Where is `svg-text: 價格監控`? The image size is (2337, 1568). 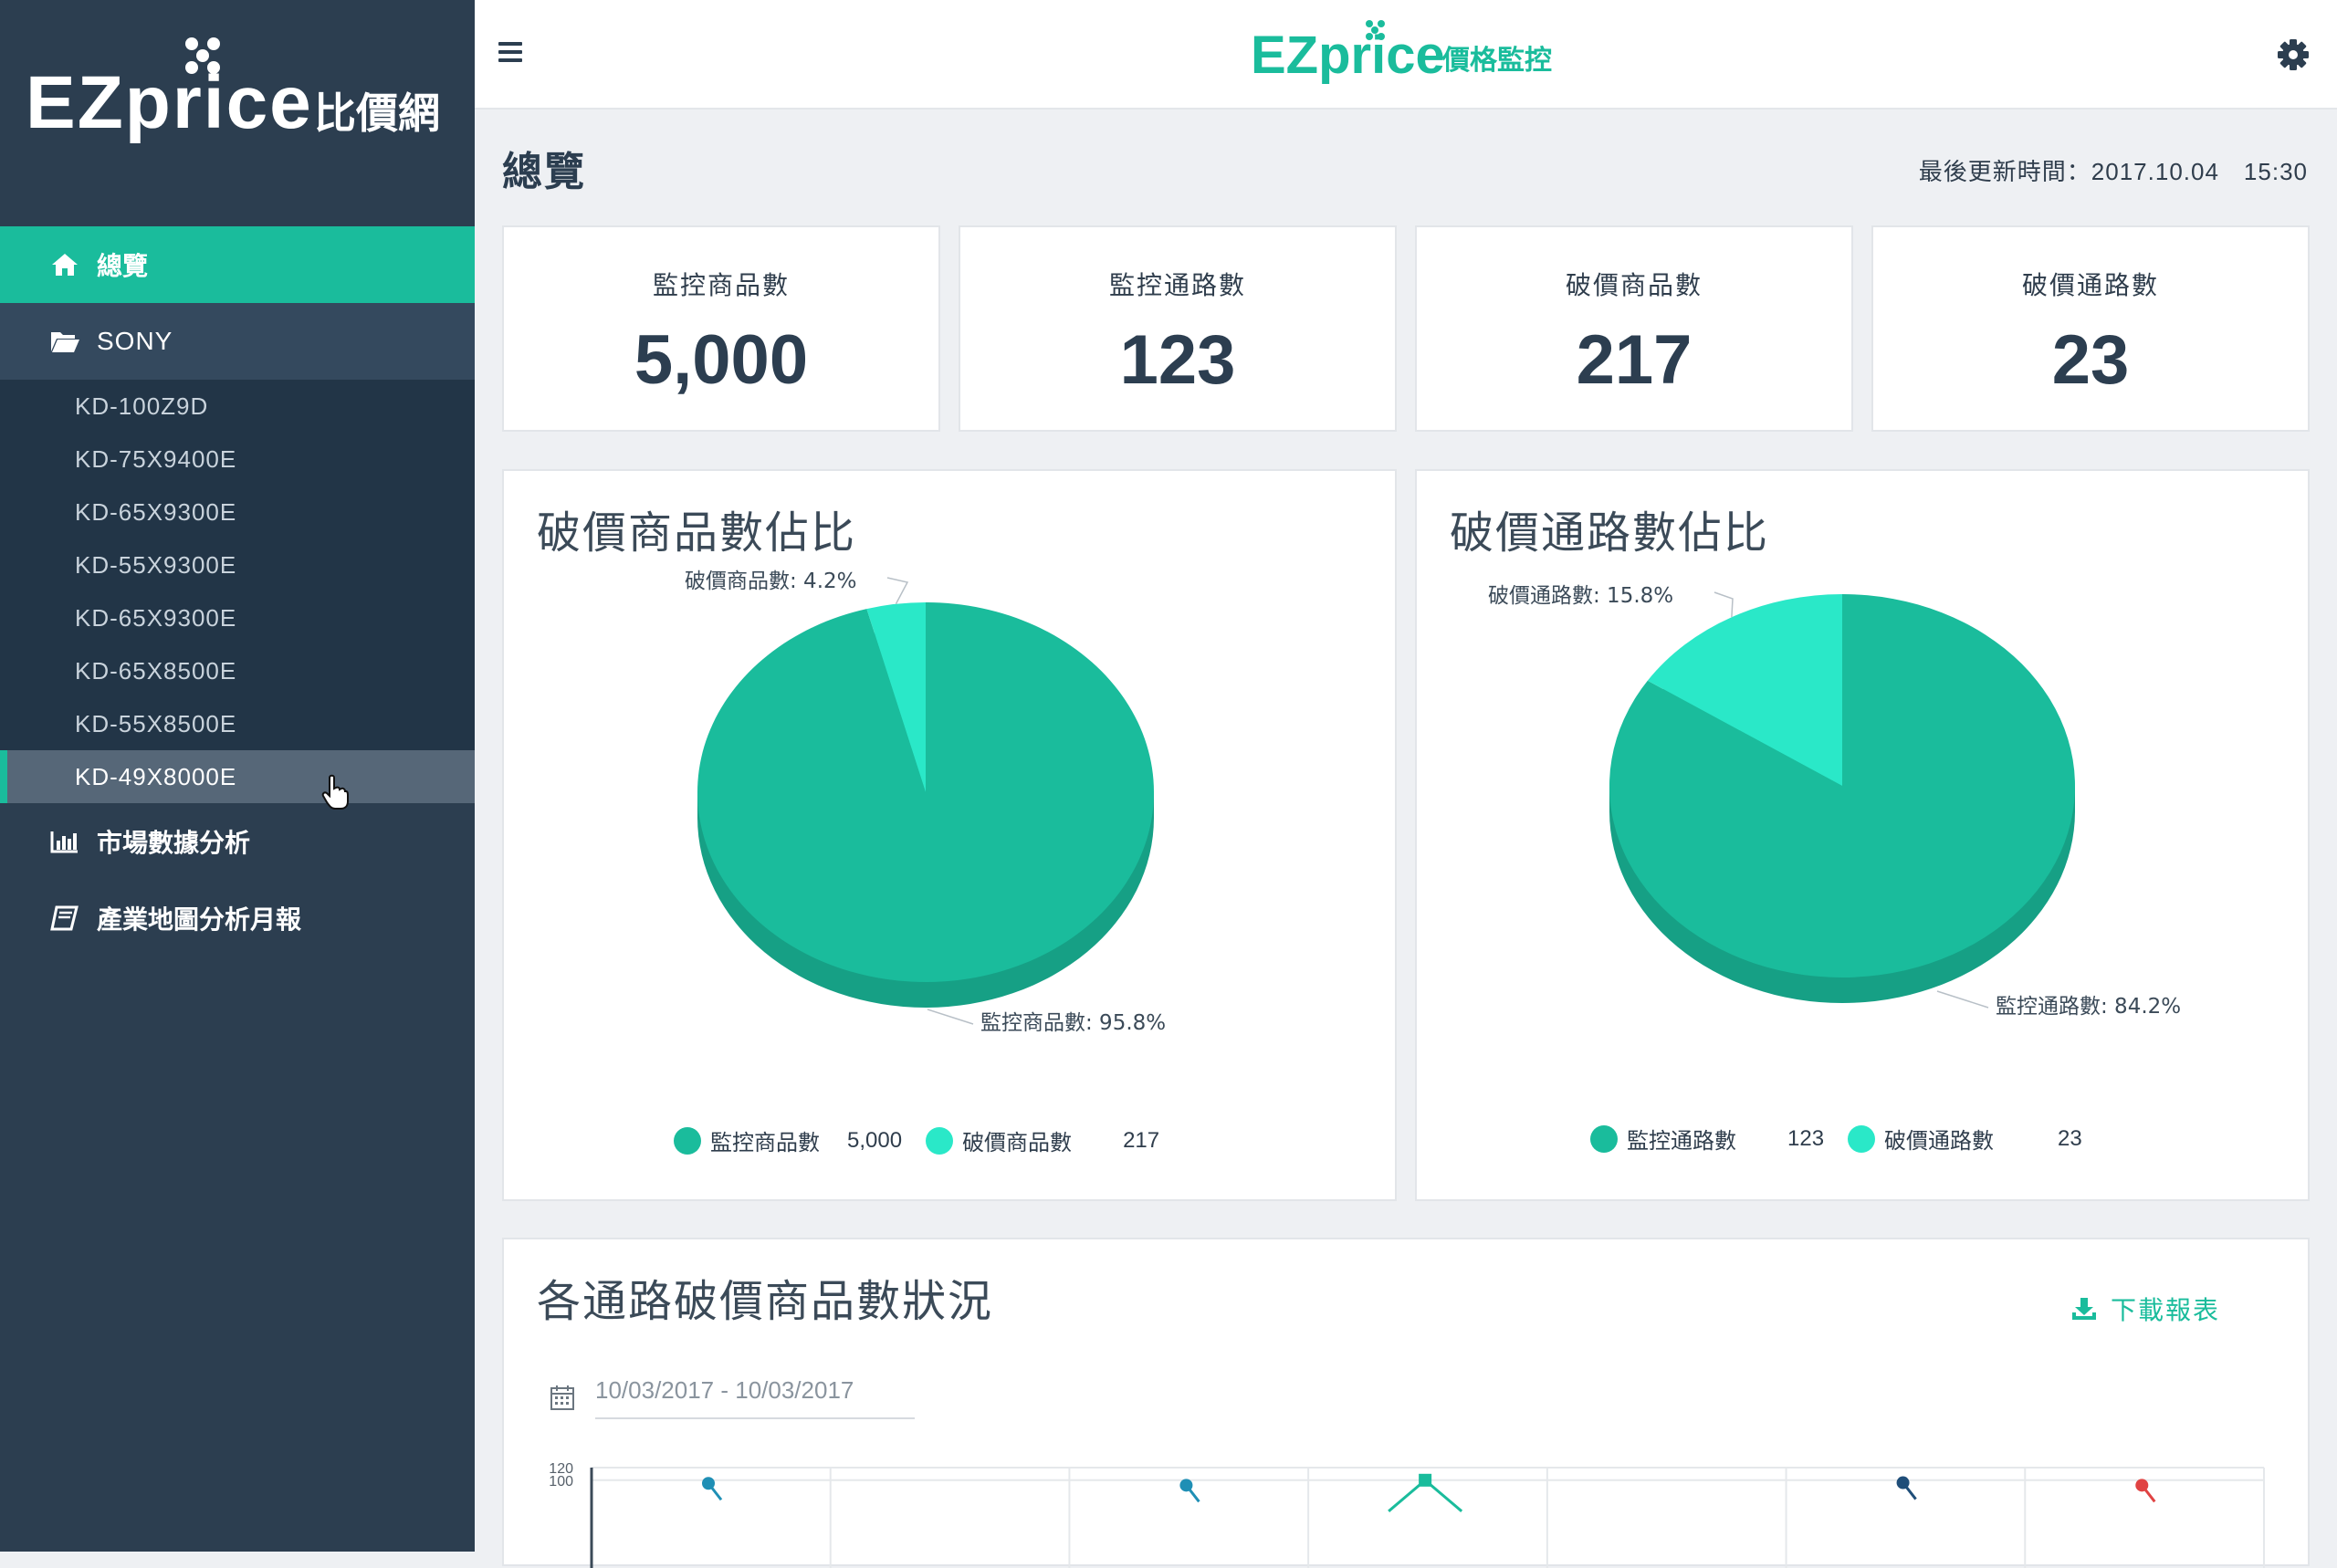
svg-text: 價格監控 is located at coordinates (1497, 61).